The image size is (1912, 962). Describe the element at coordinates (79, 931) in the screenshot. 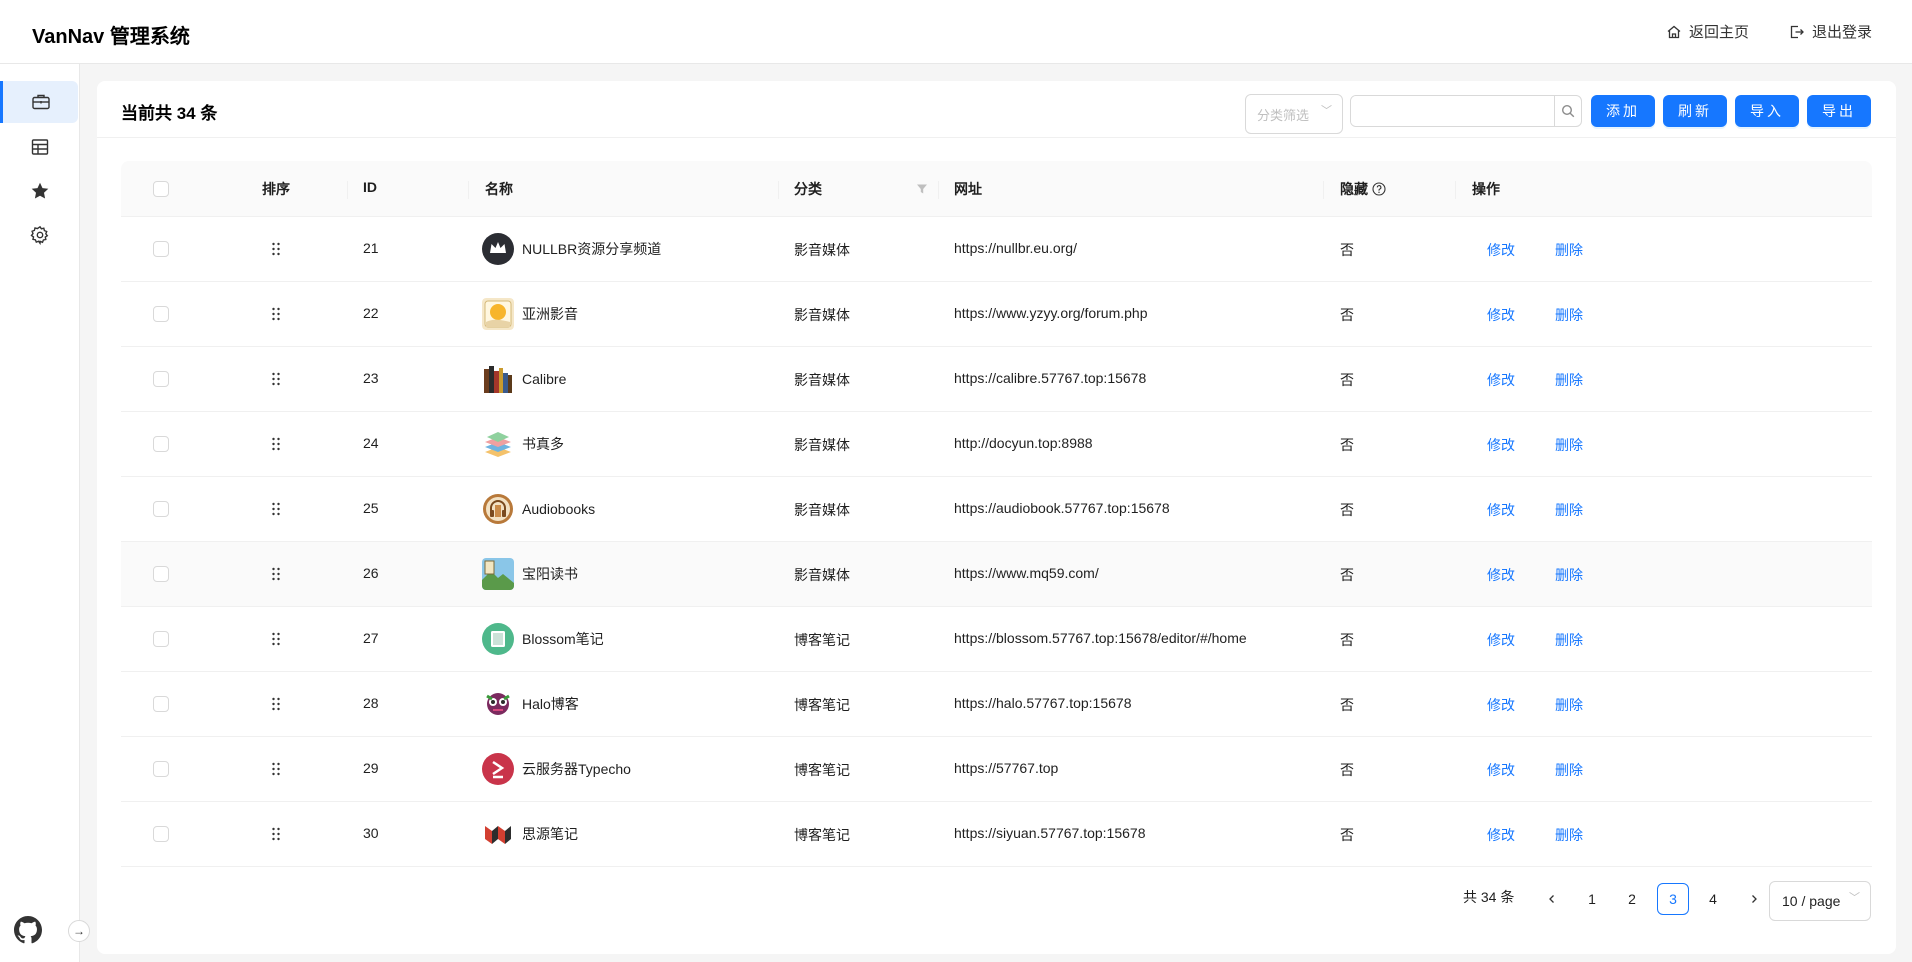

I see `collapse-sidebar-button: →` at that location.